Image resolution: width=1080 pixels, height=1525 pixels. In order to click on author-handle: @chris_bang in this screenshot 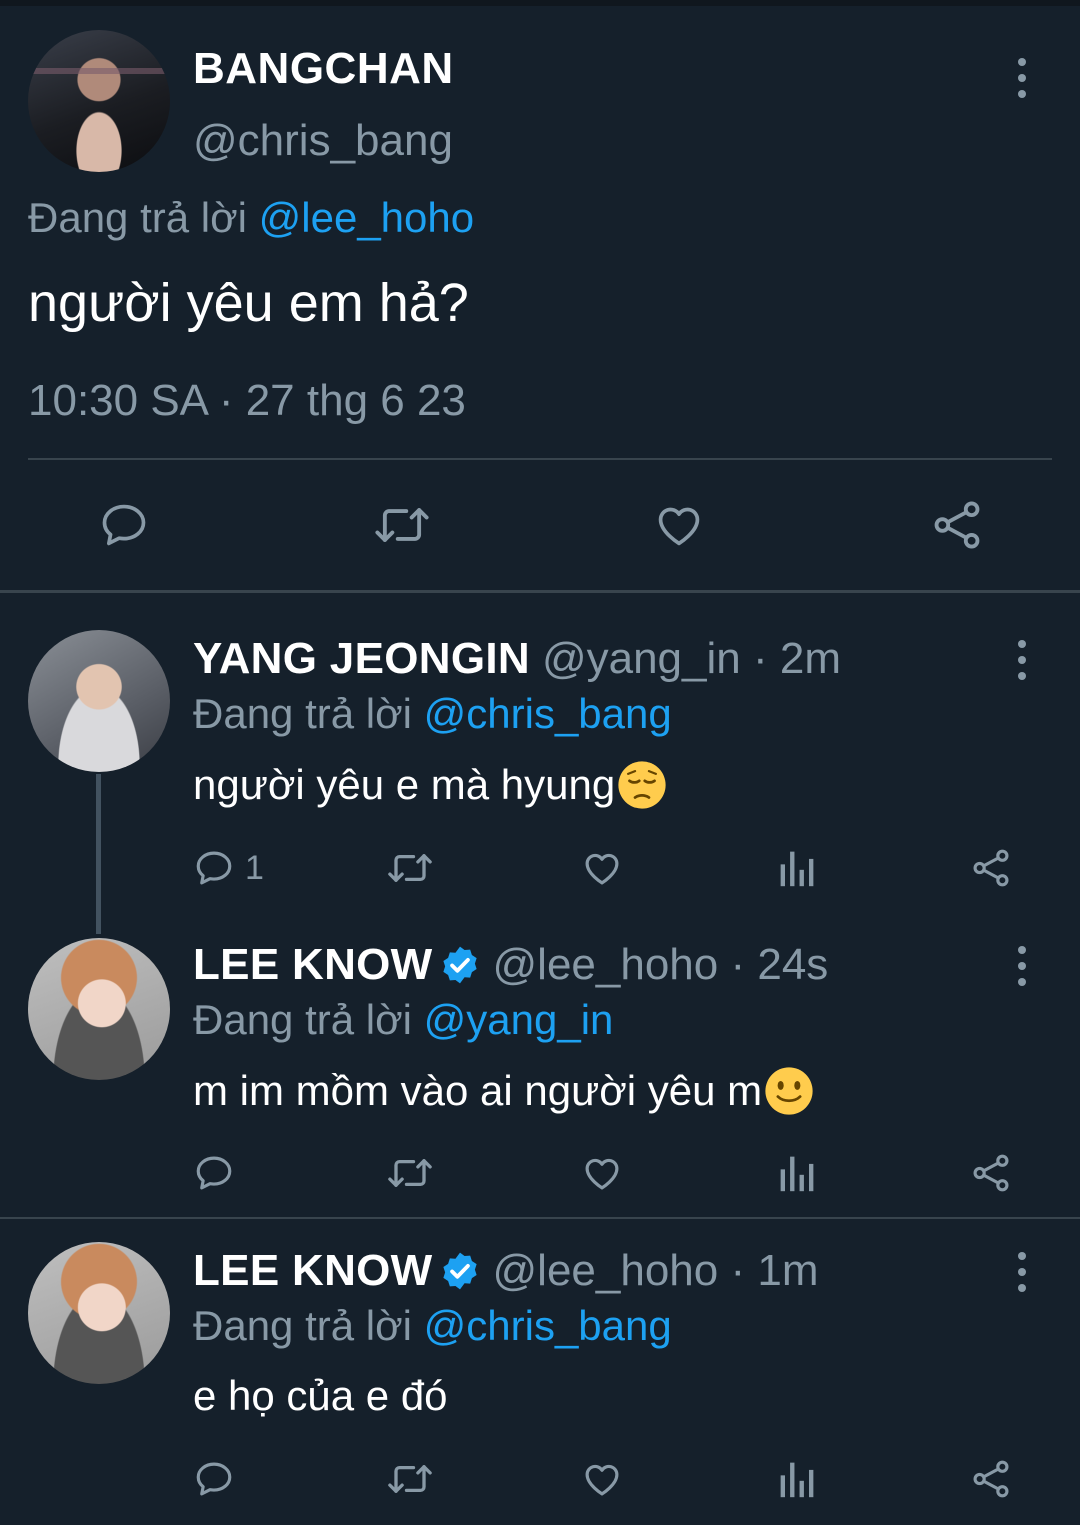, I will do `click(323, 141)`.